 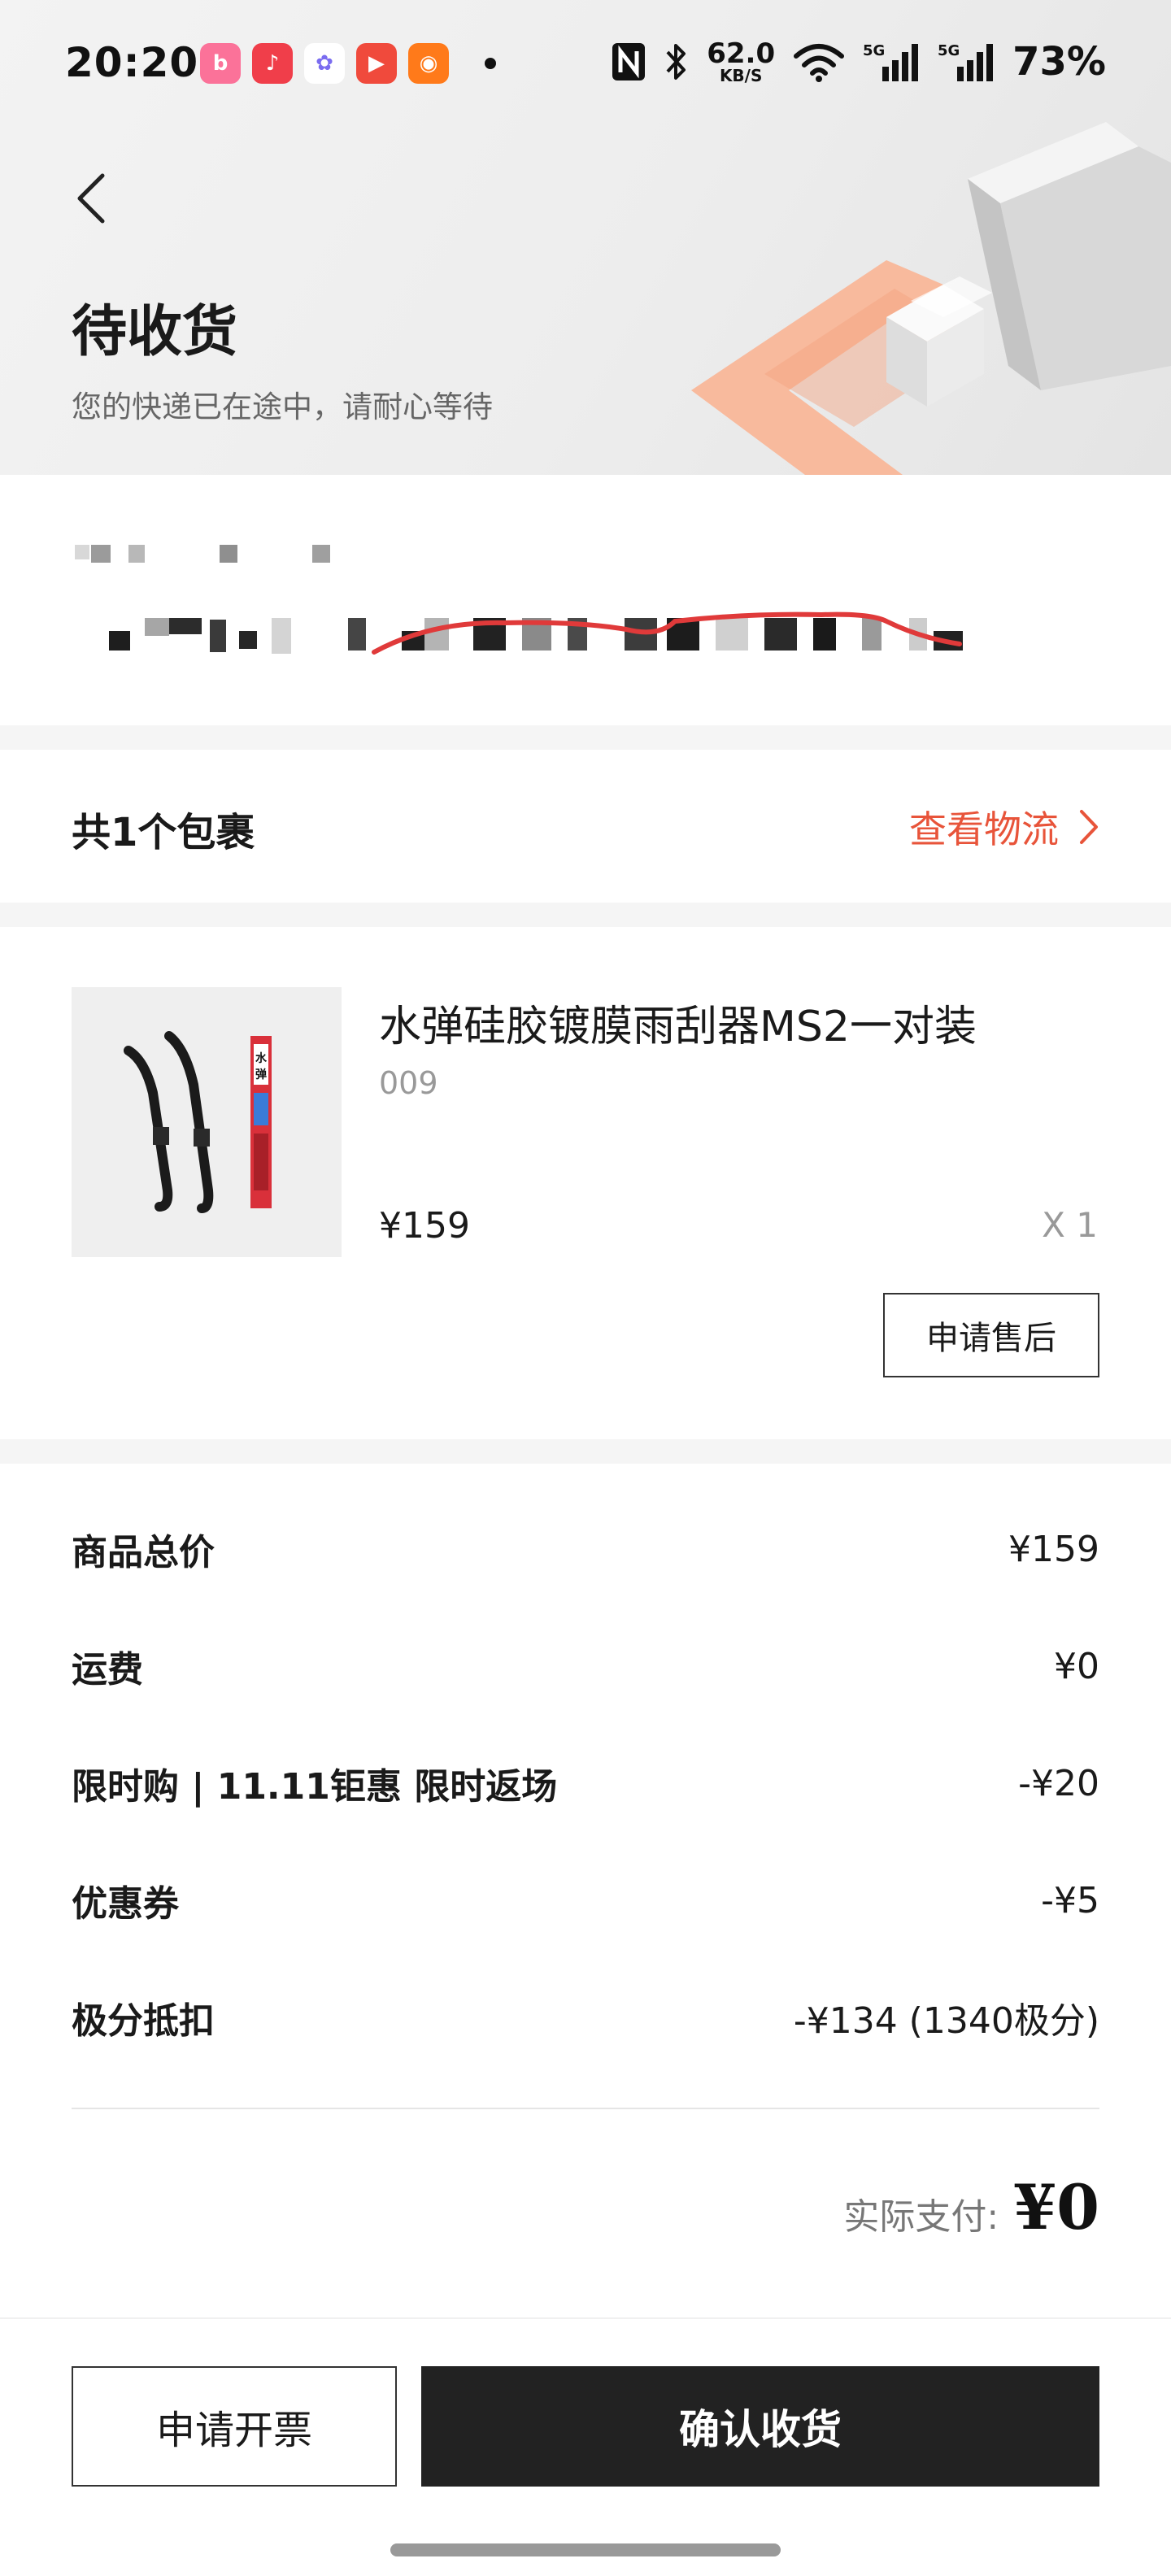 What do you see at coordinates (585, 600) in the screenshot?
I see `shipping-address-card` at bounding box center [585, 600].